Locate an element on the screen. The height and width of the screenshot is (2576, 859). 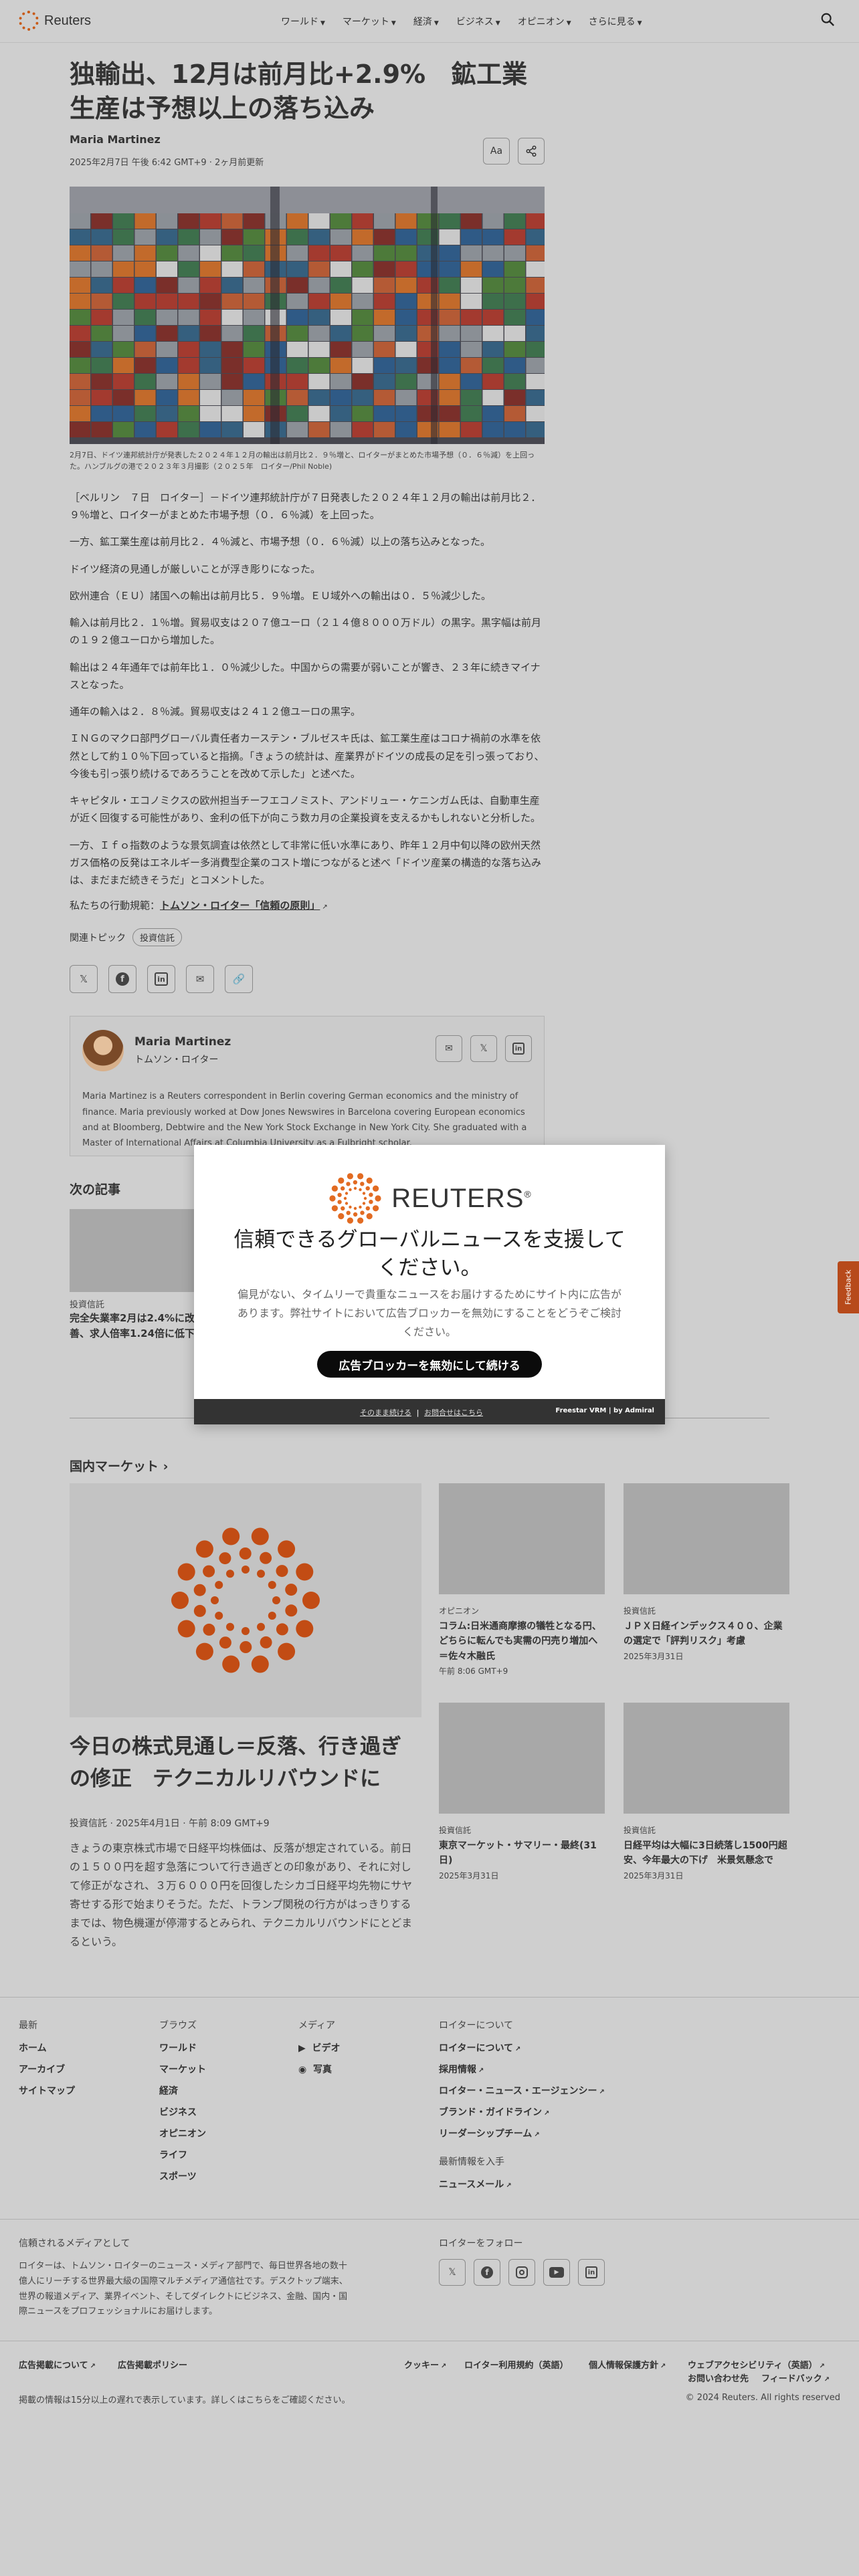
domestic-markets-headline: 今日の株式見通し＝反落、行き過ぎの修正 テクニカルリバウンドに is located at coordinates (245, 1763).